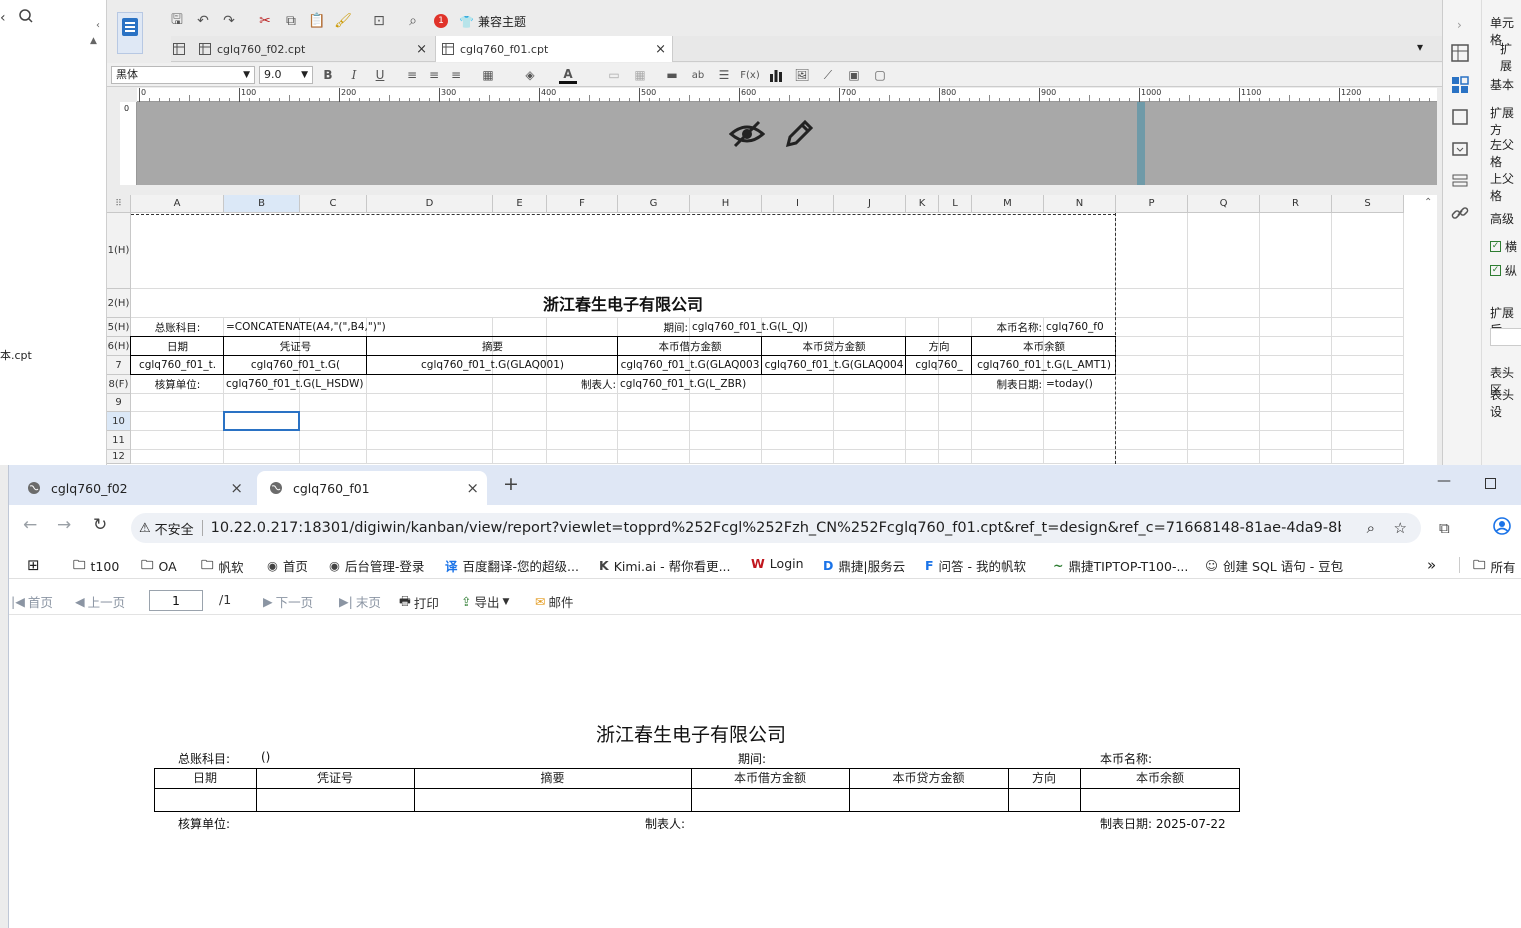  What do you see at coordinates (828, 75) in the screenshot?
I see `slash-icon: ⟋` at bounding box center [828, 75].